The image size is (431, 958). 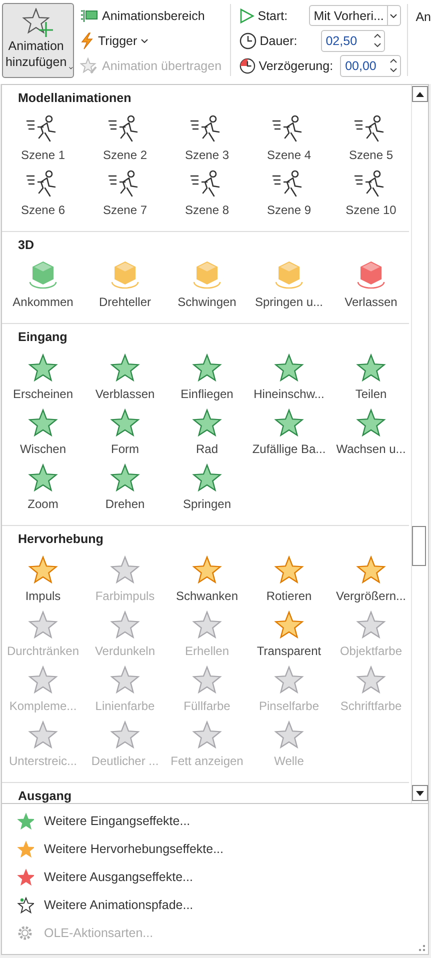 What do you see at coordinates (289, 575) in the screenshot?
I see `animation-option: Rotieren` at bounding box center [289, 575].